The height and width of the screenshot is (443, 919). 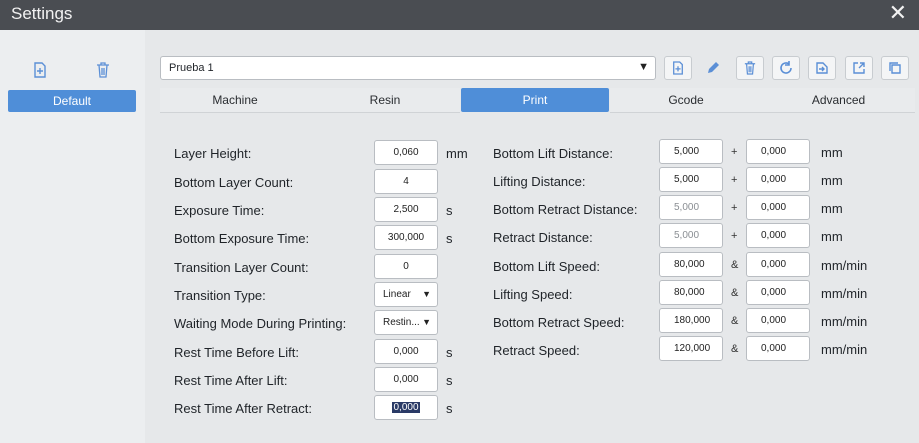 What do you see at coordinates (691, 292) in the screenshot?
I see `lifting-speed-input: 80,000` at bounding box center [691, 292].